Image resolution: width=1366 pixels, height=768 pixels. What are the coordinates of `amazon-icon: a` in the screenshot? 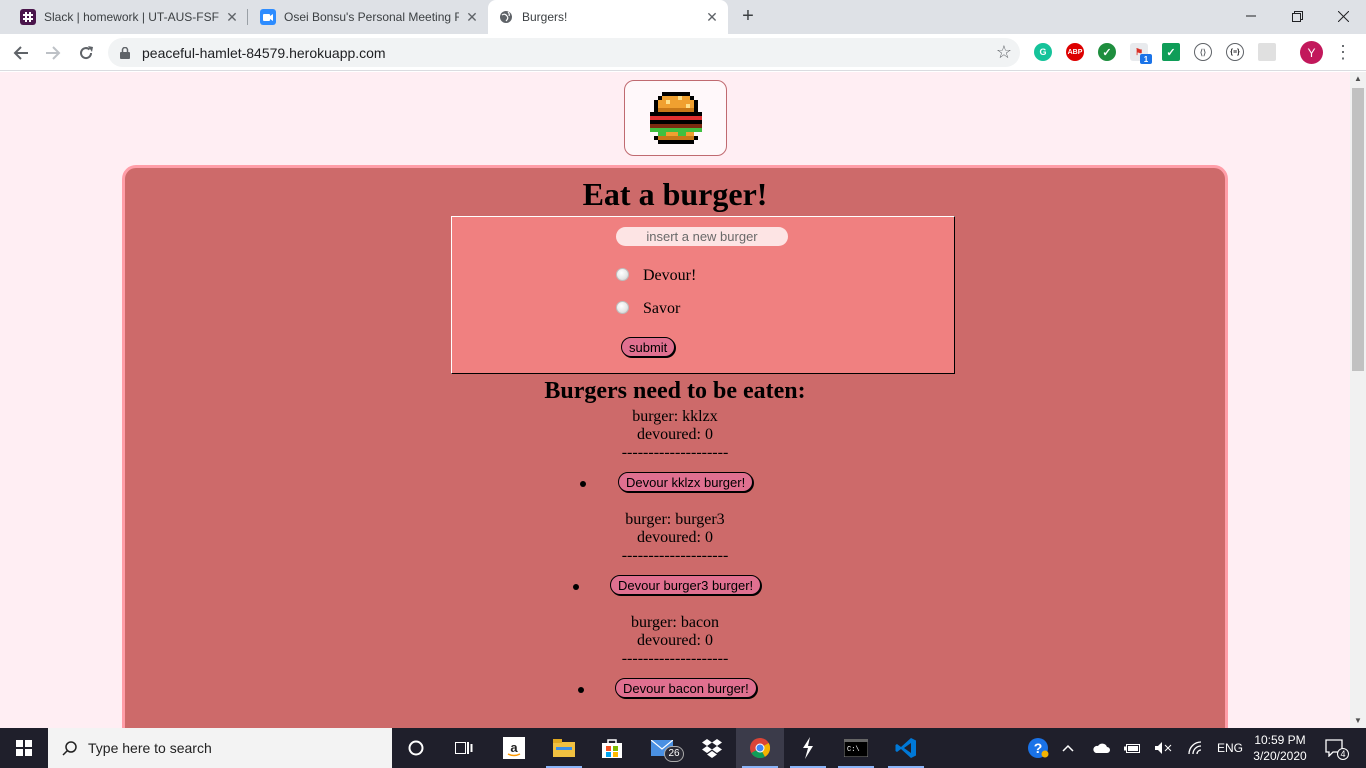 It's located at (514, 748).